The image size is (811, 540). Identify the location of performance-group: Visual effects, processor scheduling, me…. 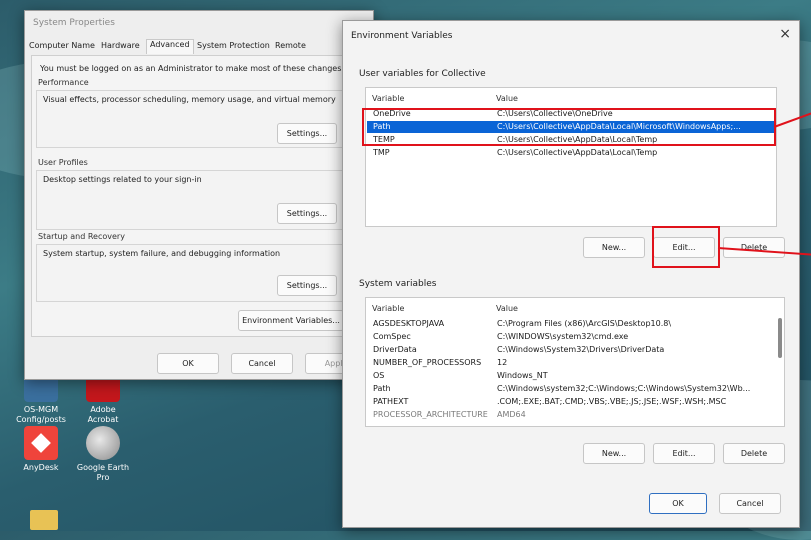
(193, 119).